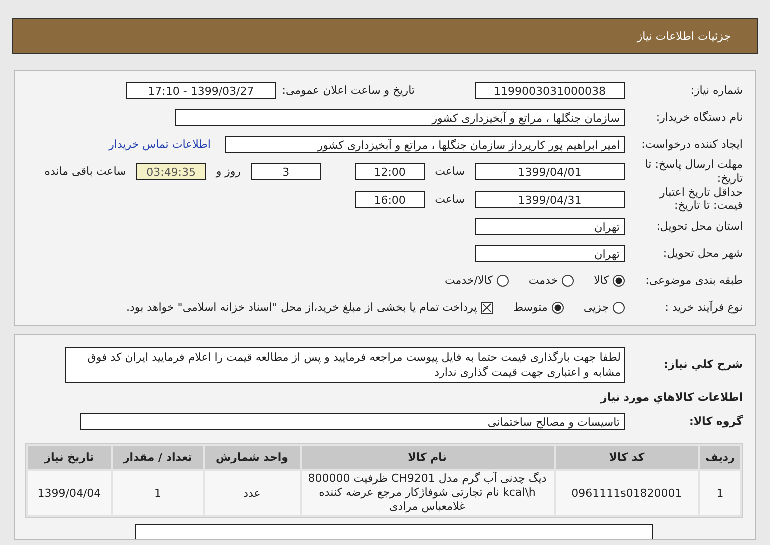 The height and width of the screenshot is (545, 770). Describe the element at coordinates (550, 171) in the screenshot. I see `deadline-date-field: 1399/04/01` at that location.